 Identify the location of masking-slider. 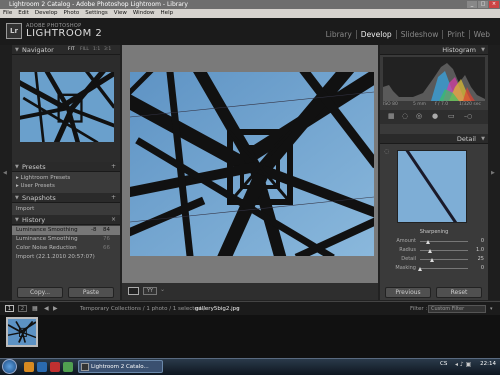
(444, 268).